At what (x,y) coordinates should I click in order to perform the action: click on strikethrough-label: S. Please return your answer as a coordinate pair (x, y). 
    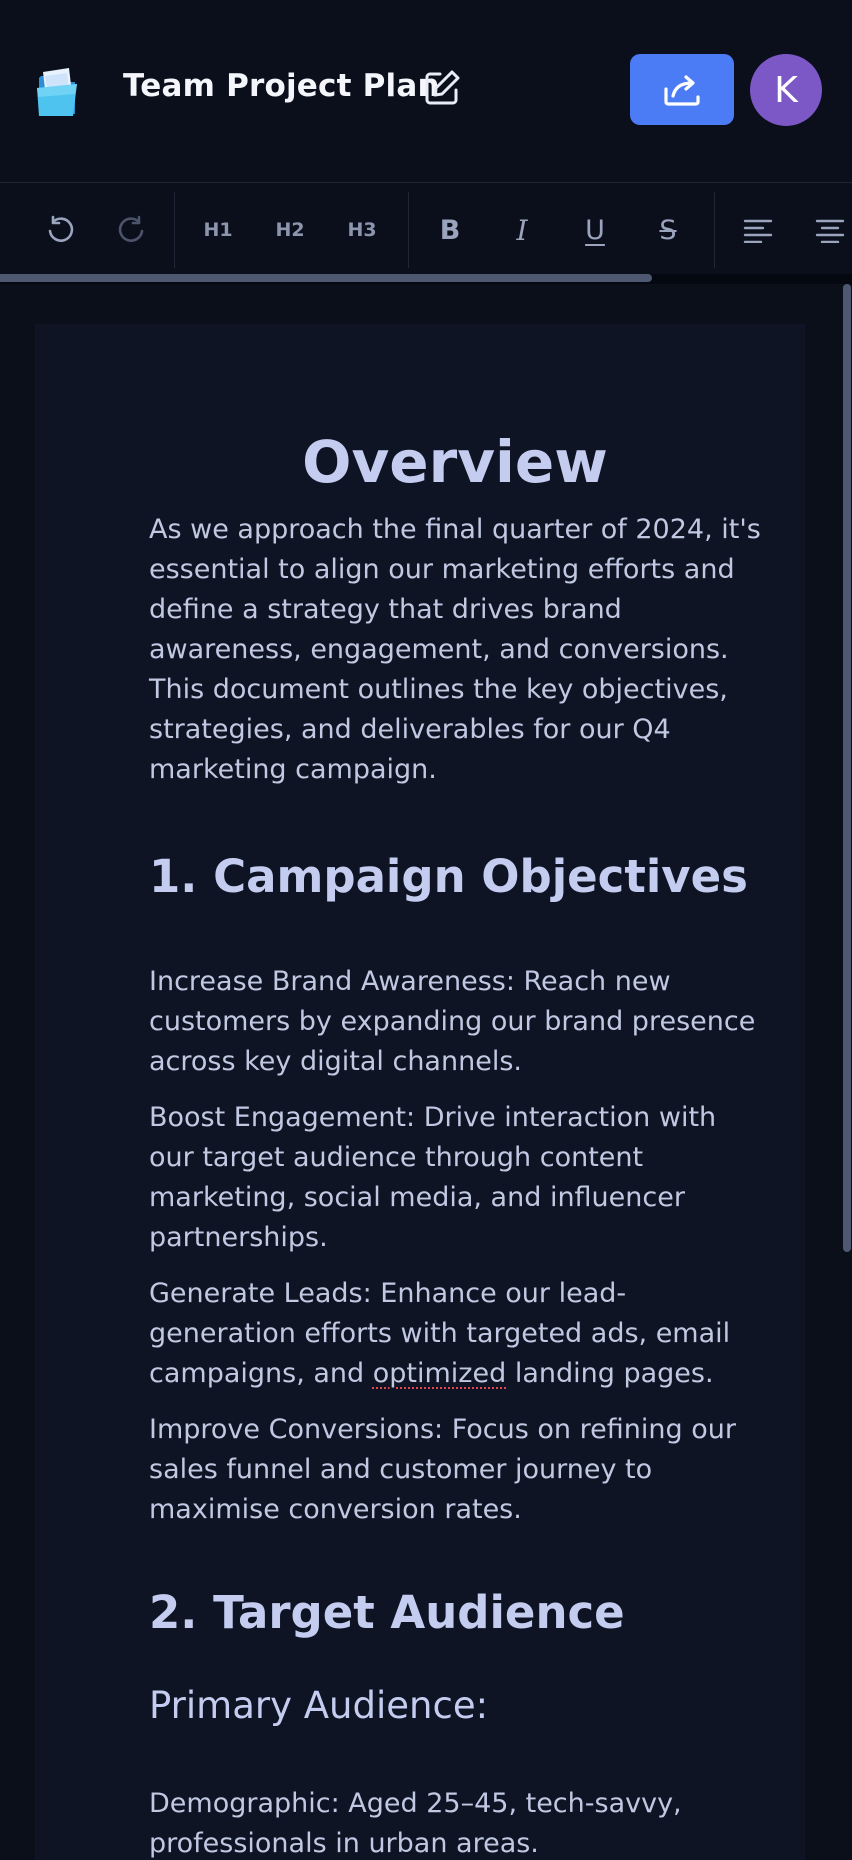
    Looking at the image, I should click on (668, 230).